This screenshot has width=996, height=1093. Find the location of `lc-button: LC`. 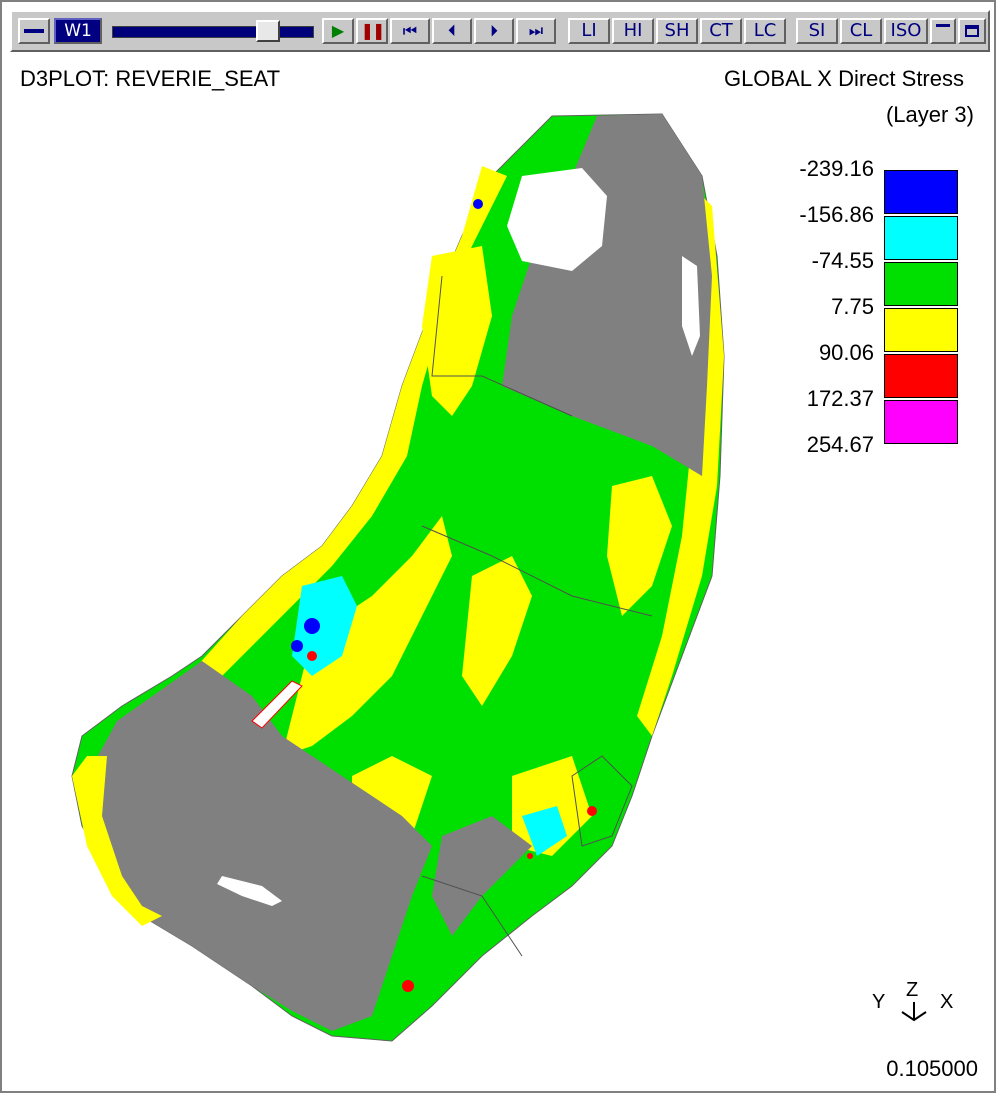

lc-button: LC is located at coordinates (765, 31).